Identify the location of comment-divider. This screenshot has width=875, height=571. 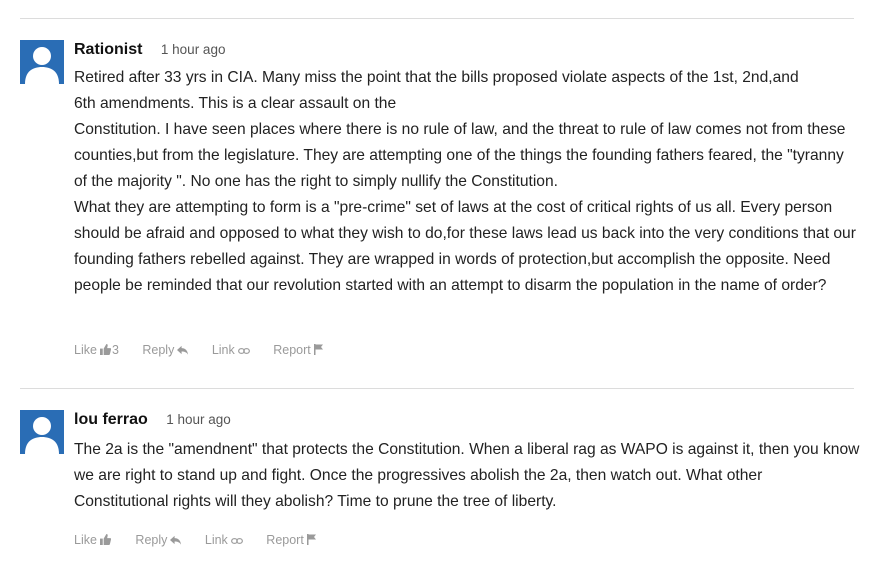
(437, 388).